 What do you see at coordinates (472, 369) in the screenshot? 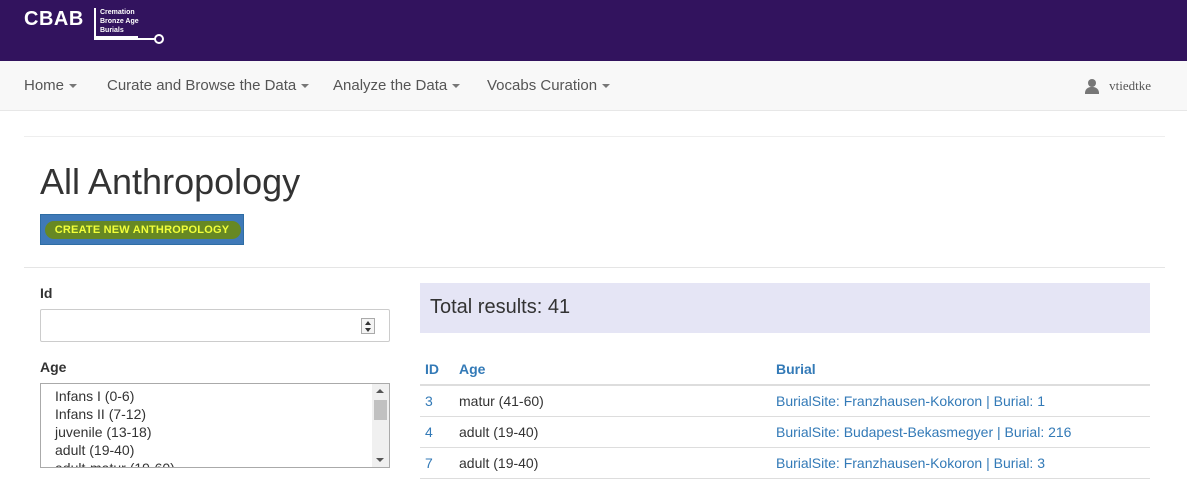
I see `column-age: Age` at bounding box center [472, 369].